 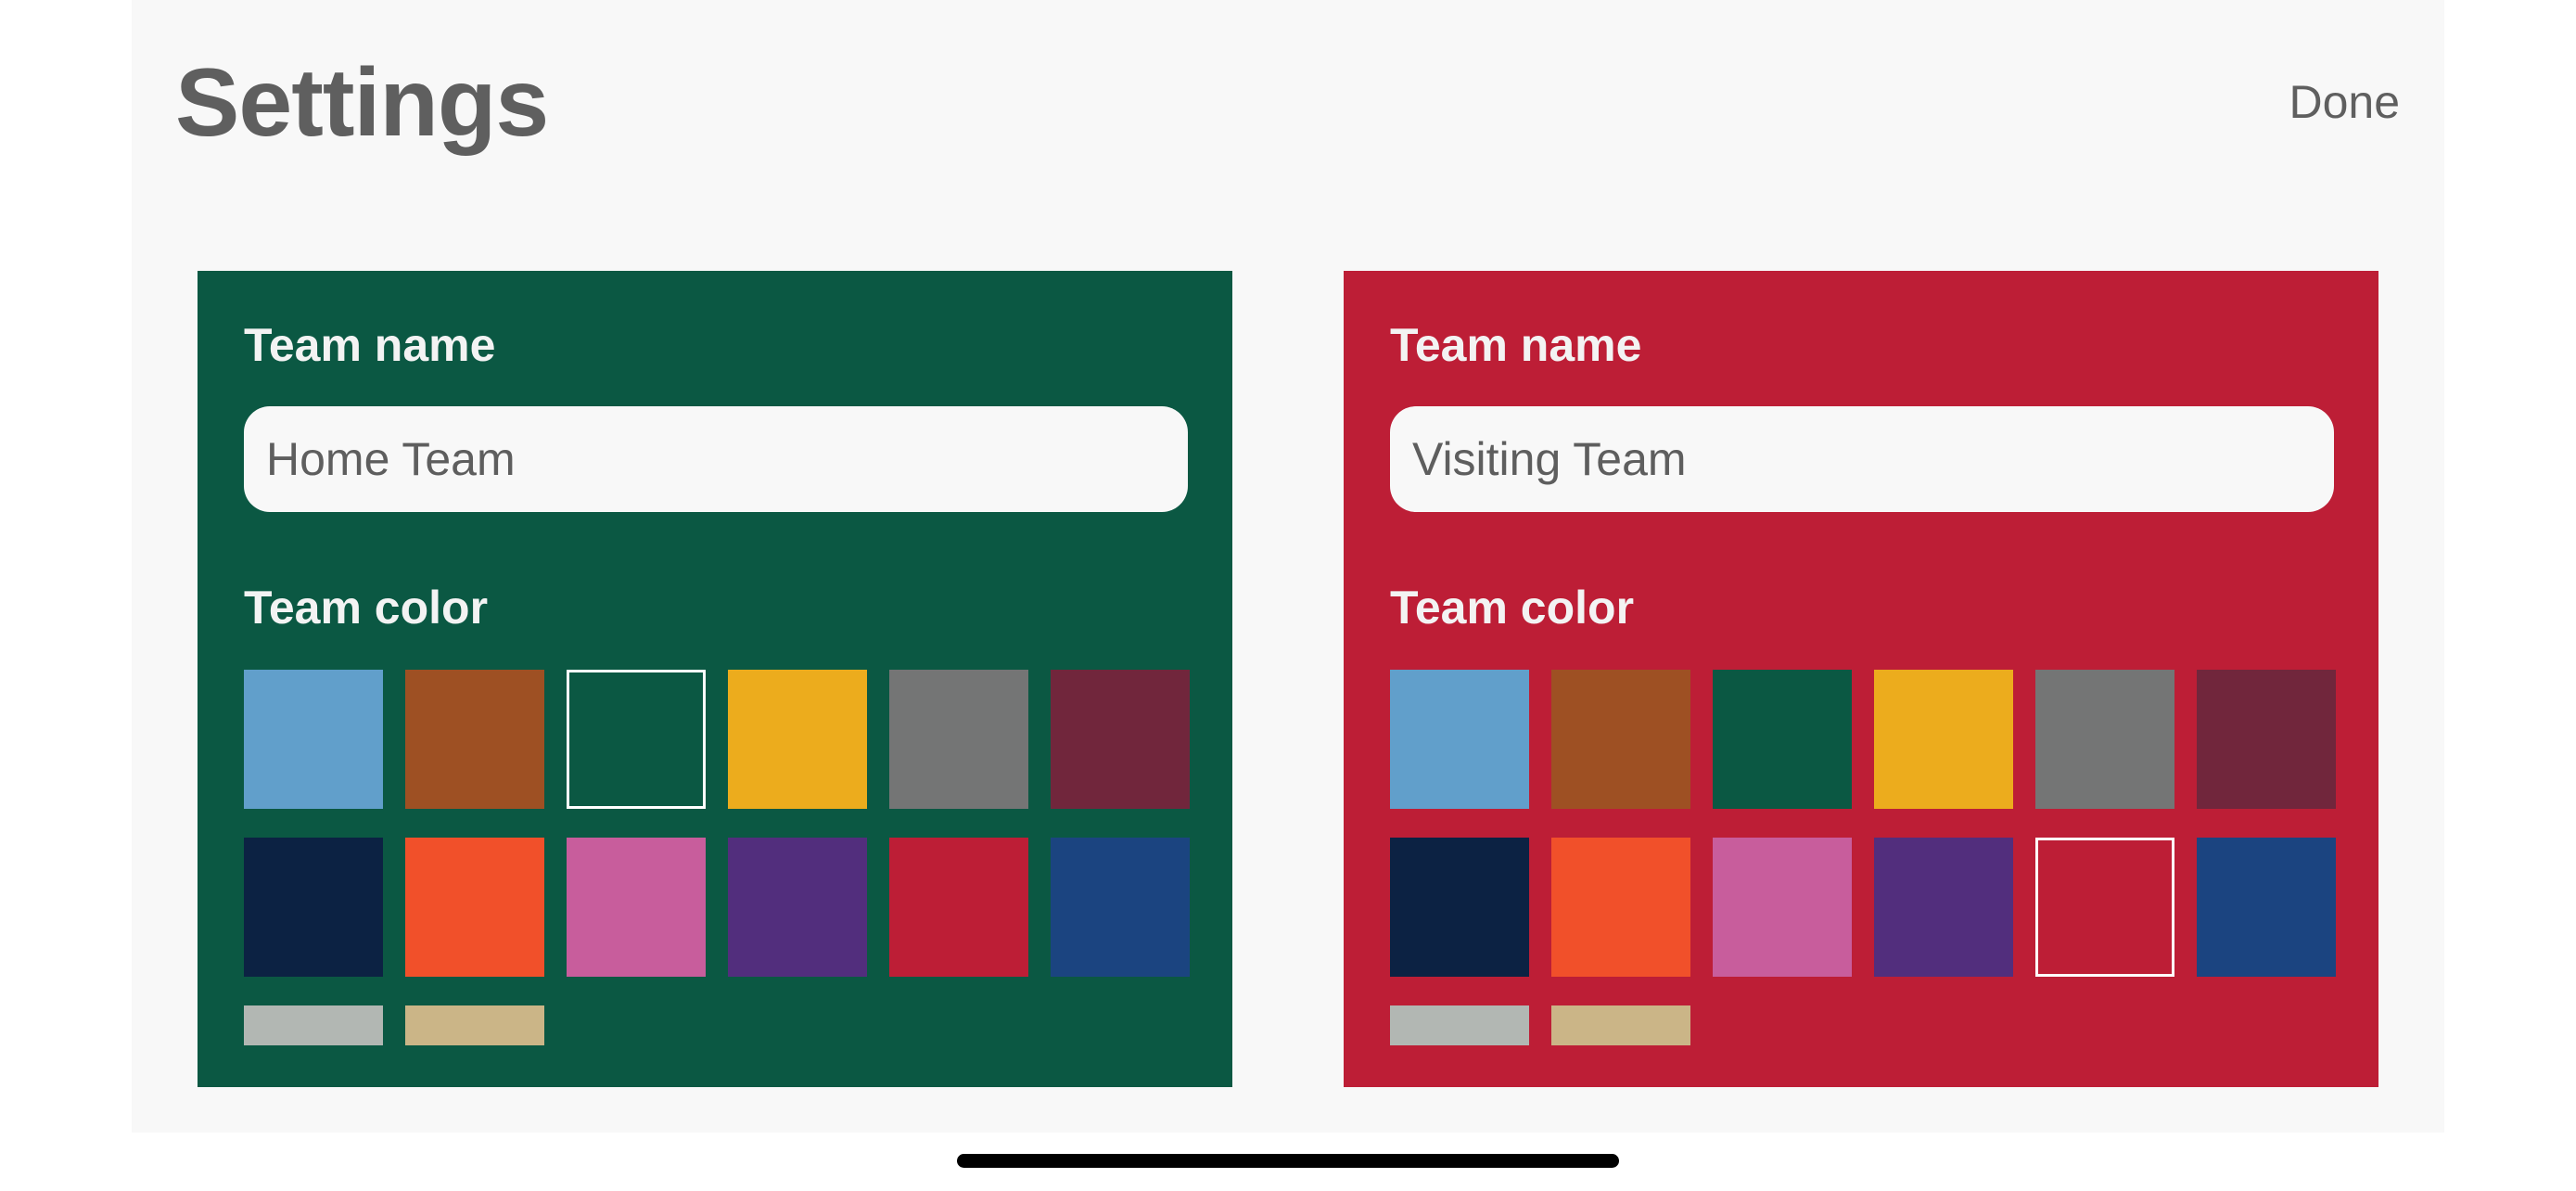 I want to click on home-team-name-input, so click(x=716, y=459).